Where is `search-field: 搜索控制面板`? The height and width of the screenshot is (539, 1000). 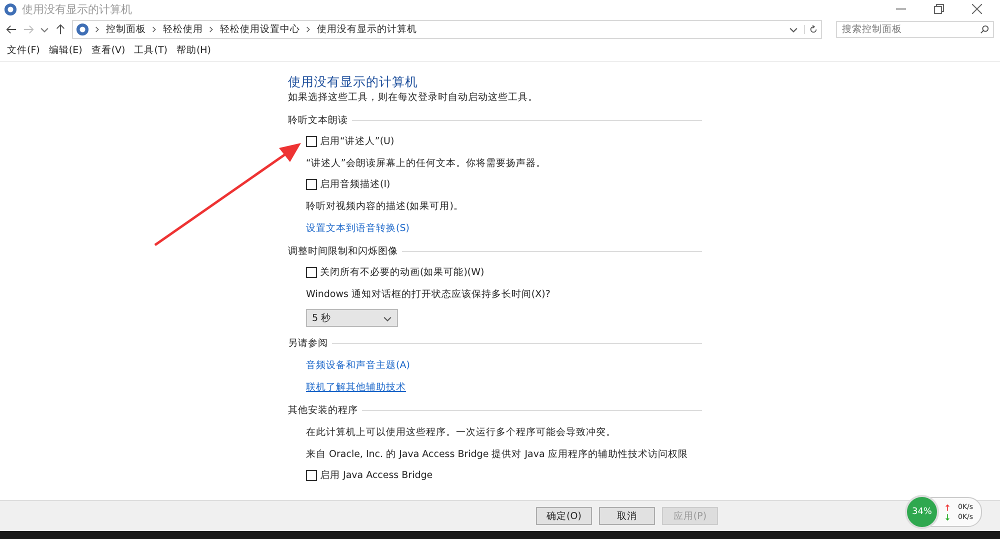
search-field: 搜索控制面板 is located at coordinates (915, 29).